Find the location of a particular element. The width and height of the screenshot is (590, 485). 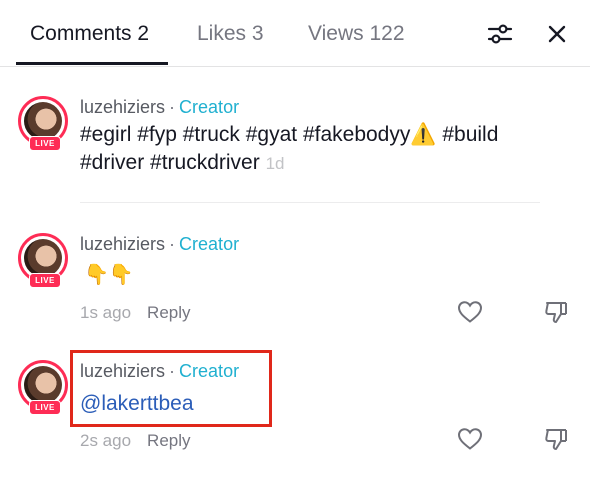

post-time: 1d is located at coordinates (275, 163).